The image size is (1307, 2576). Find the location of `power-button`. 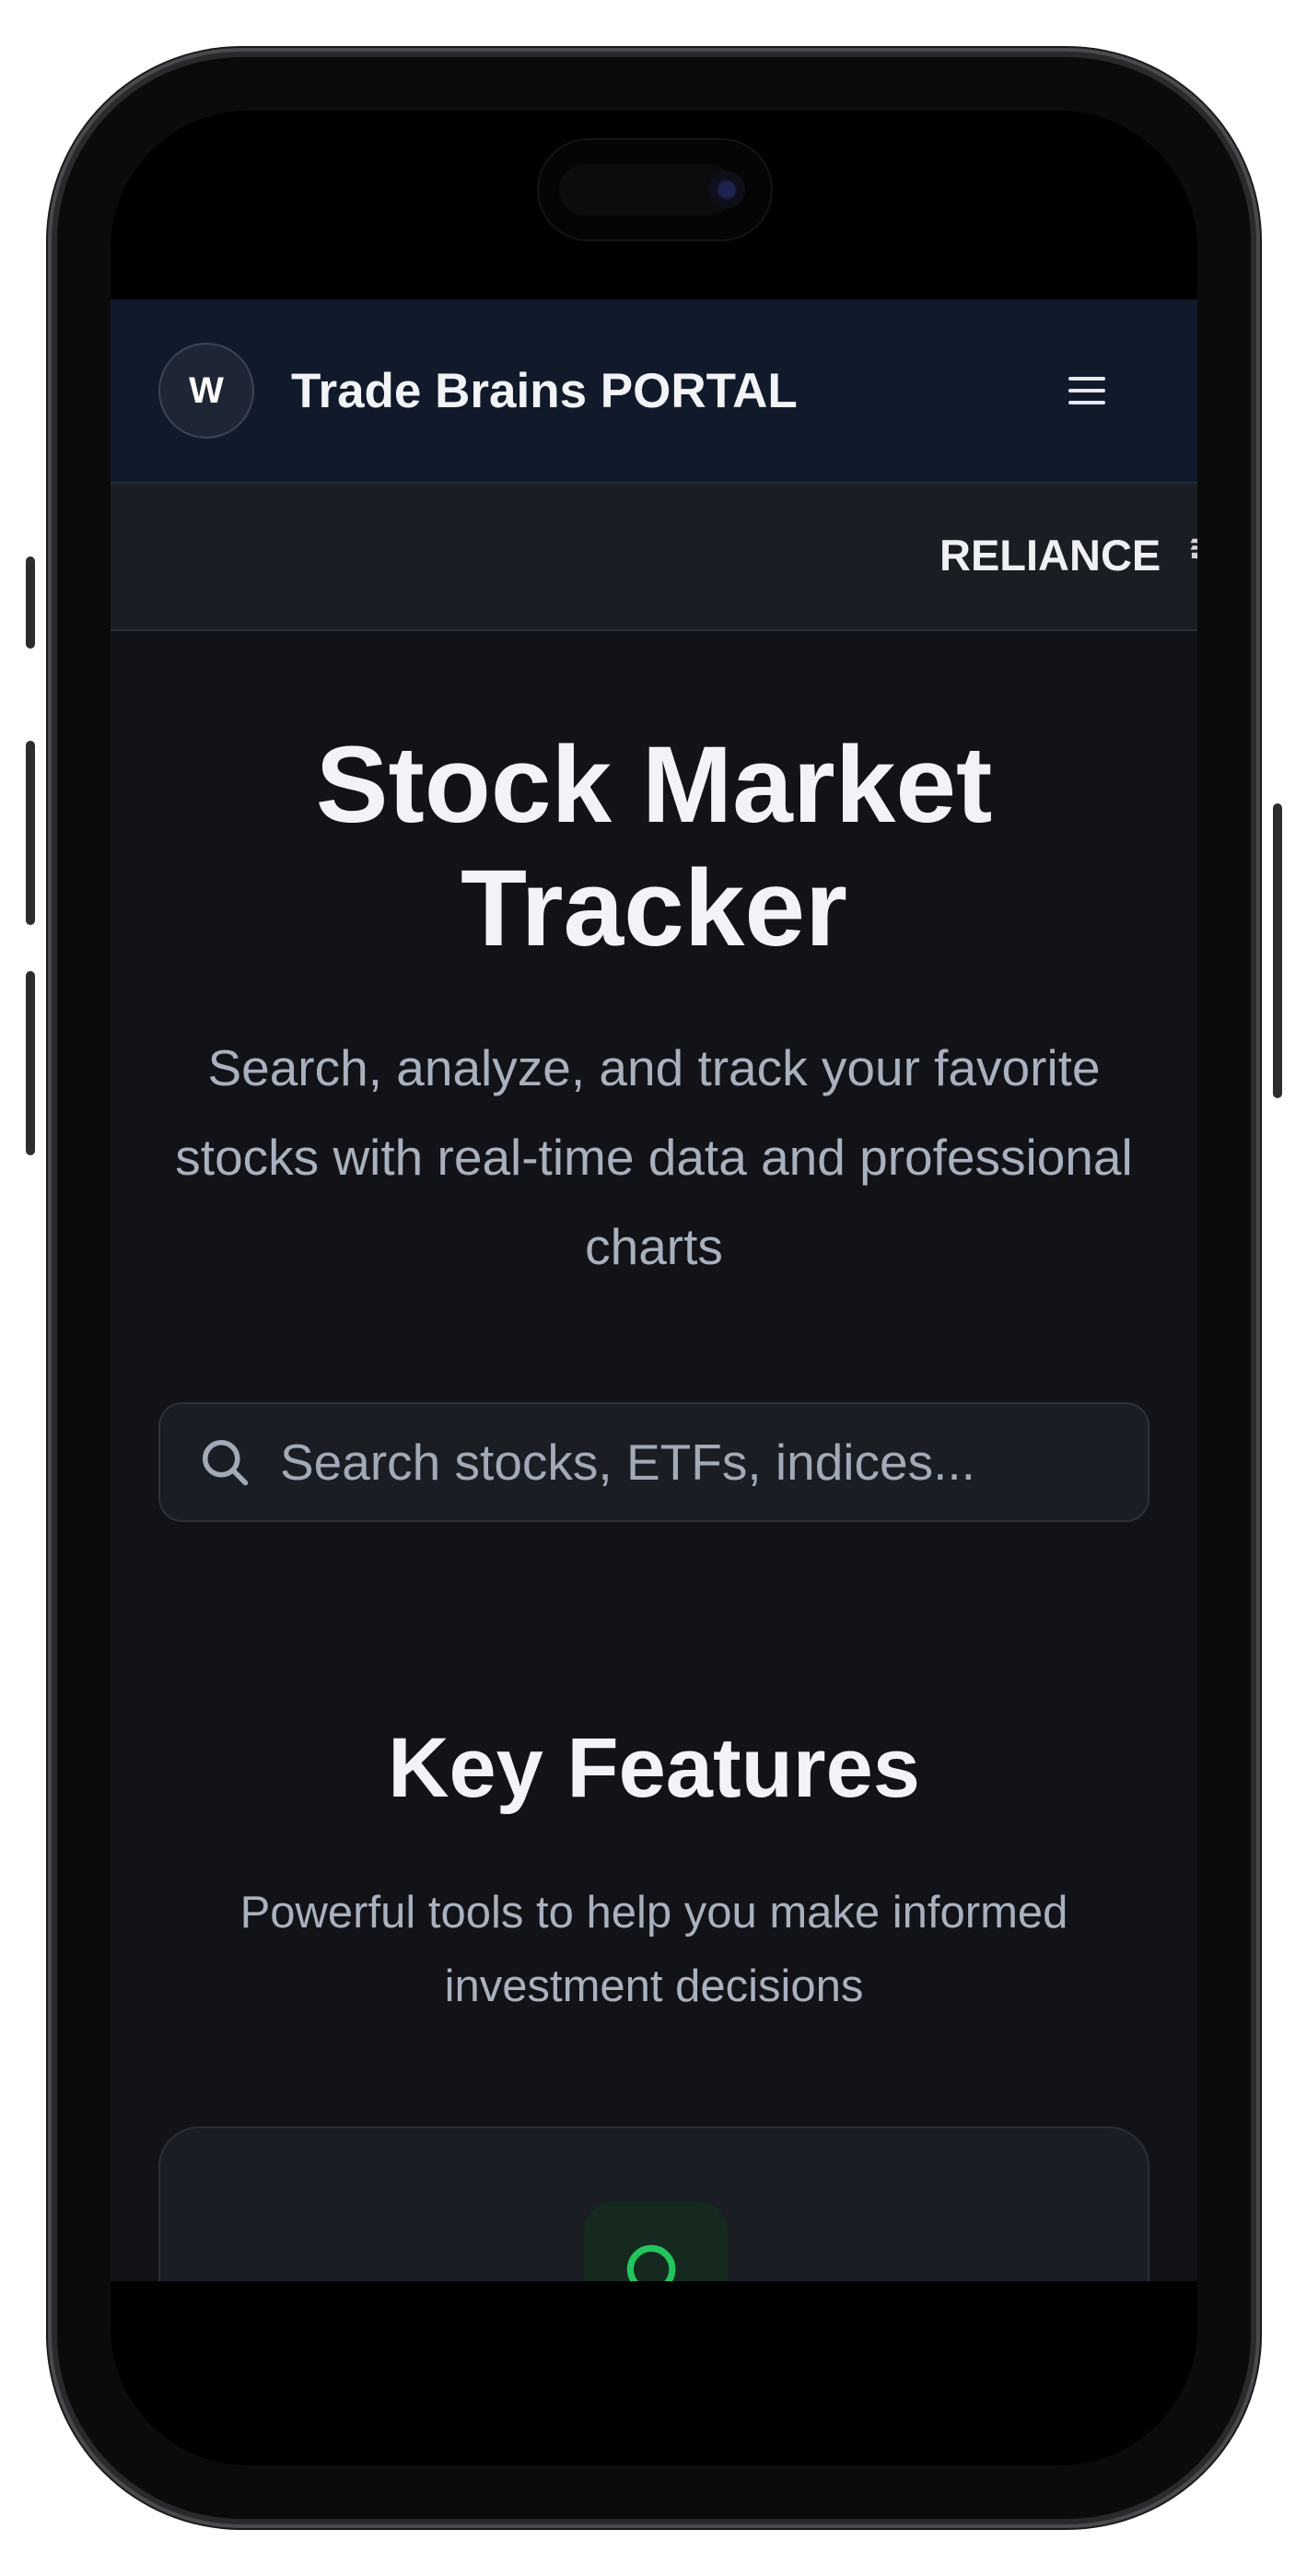

power-button is located at coordinates (1278, 950).